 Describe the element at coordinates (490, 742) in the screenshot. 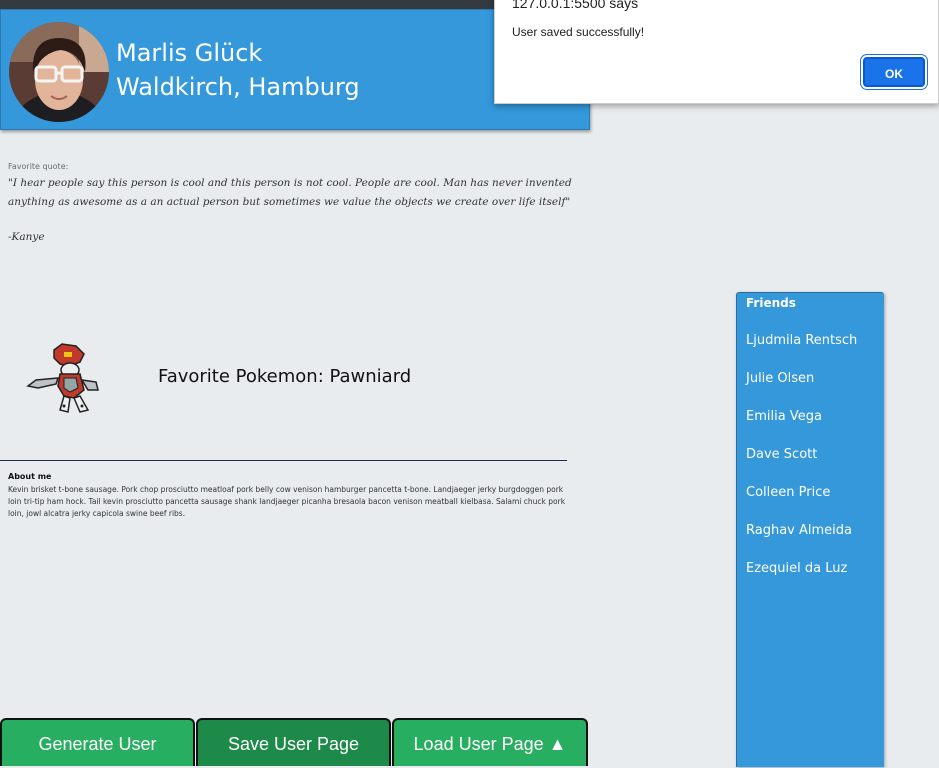

I see `load-user-page-button: Load User Page ▲` at that location.